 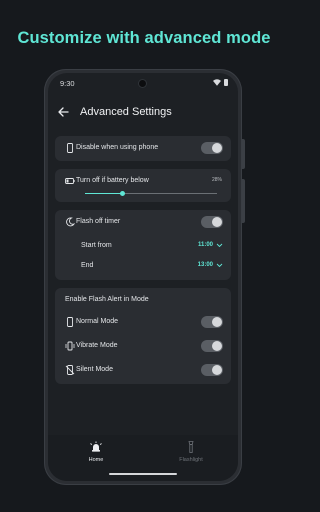 What do you see at coordinates (97, 321) in the screenshot?
I see `normal-mode-label: Normal Mode` at bounding box center [97, 321].